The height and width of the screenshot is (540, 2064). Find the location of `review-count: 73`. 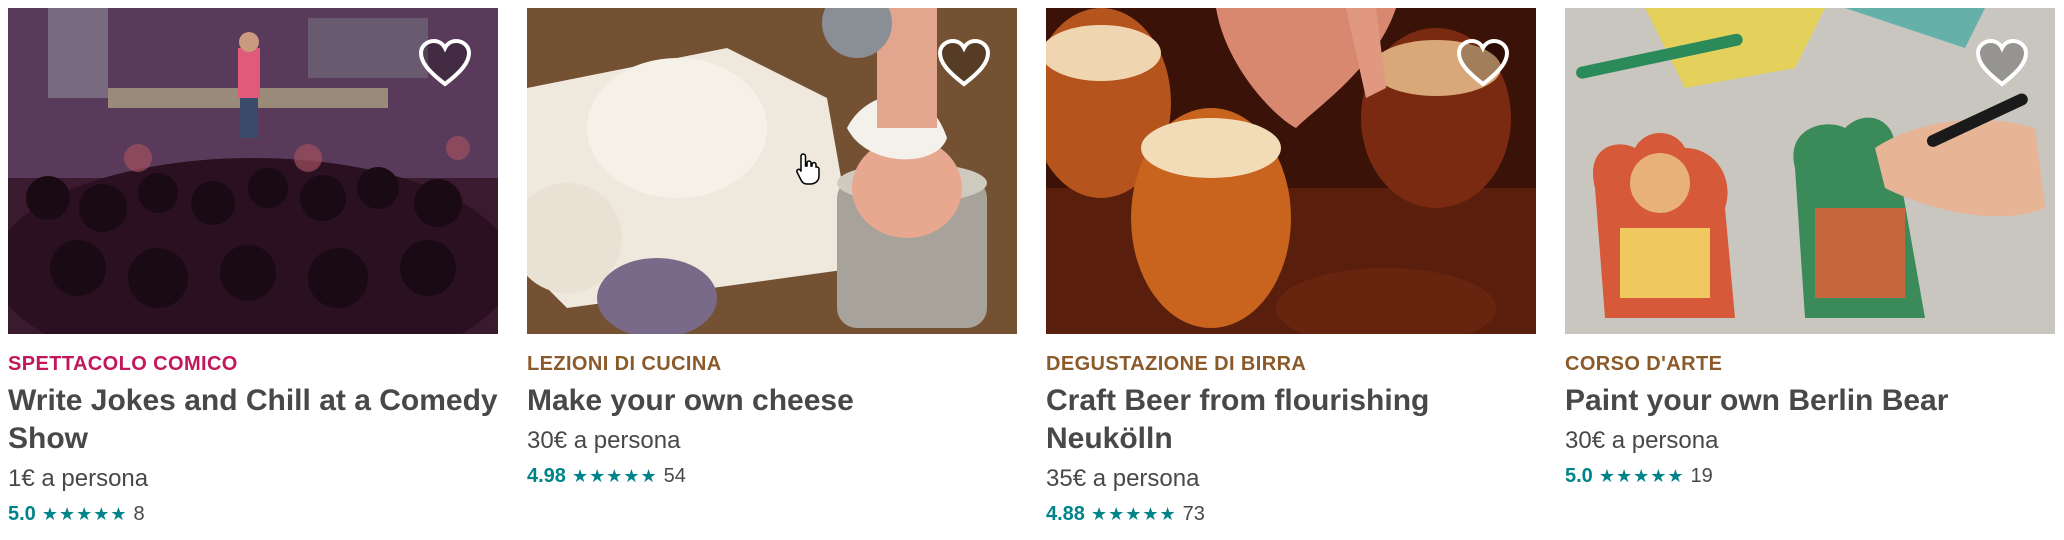

review-count: 73 is located at coordinates (1193, 514).